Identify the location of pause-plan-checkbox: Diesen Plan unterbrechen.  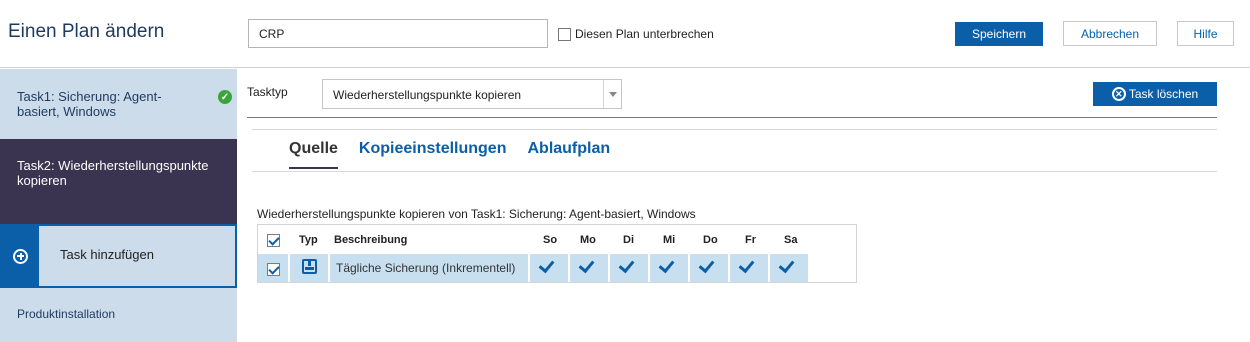
(636, 34).